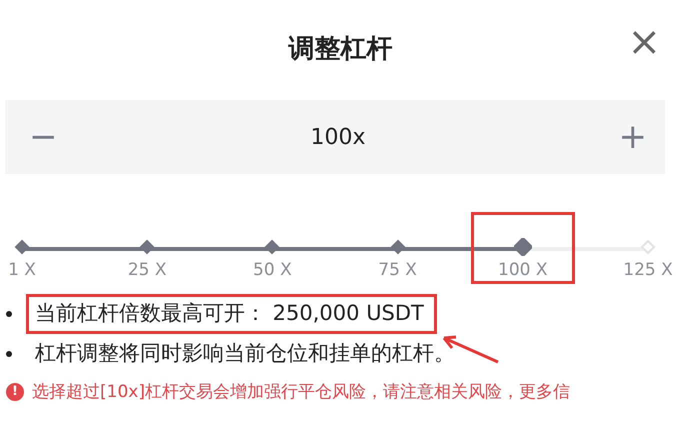 The width and height of the screenshot is (681, 429). Describe the element at coordinates (648, 270) in the screenshot. I see `tick-label: 125 X` at that location.